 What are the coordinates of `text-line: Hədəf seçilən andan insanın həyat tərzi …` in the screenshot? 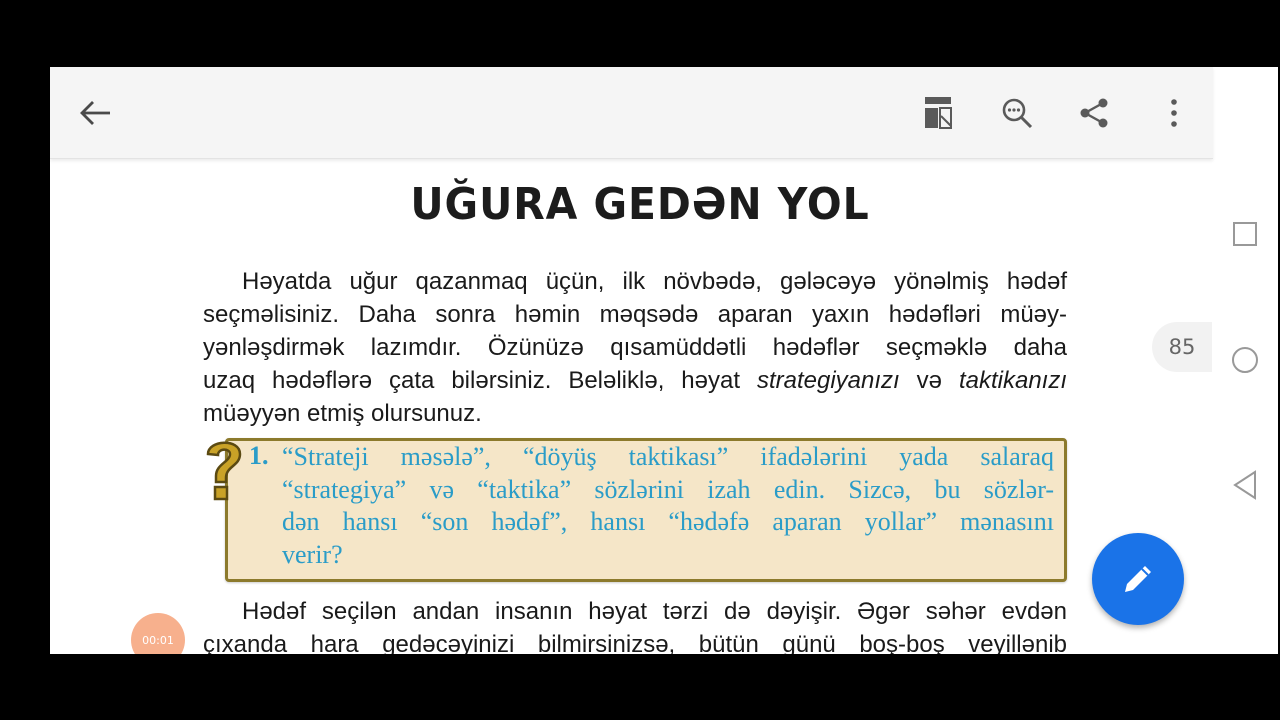 It's located at (654, 611).